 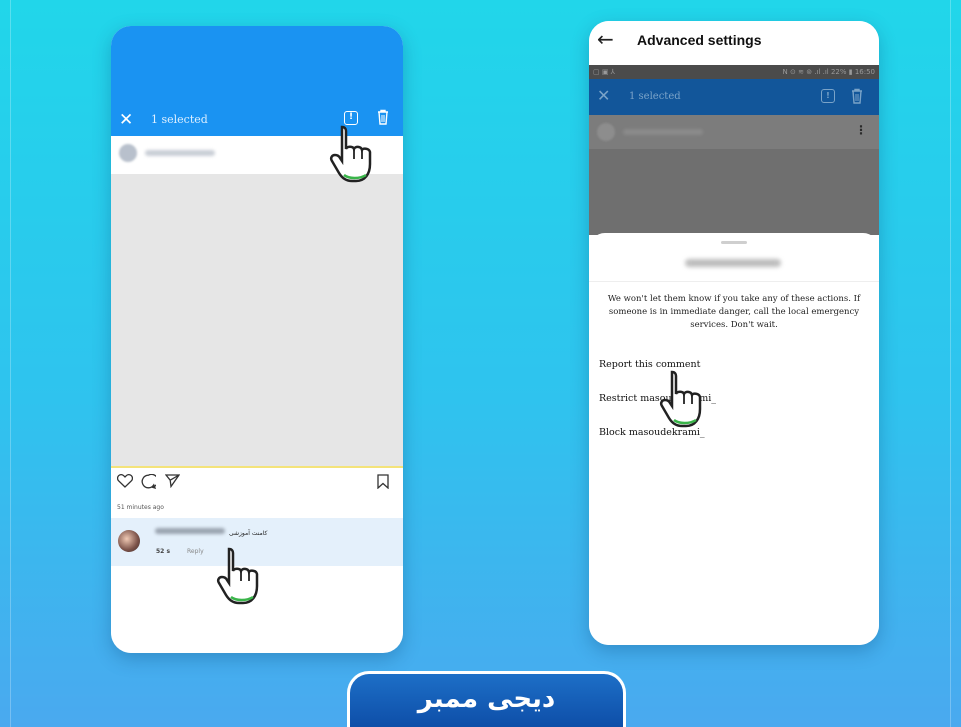 What do you see at coordinates (172, 481) in the screenshot?
I see `share-icon` at bounding box center [172, 481].